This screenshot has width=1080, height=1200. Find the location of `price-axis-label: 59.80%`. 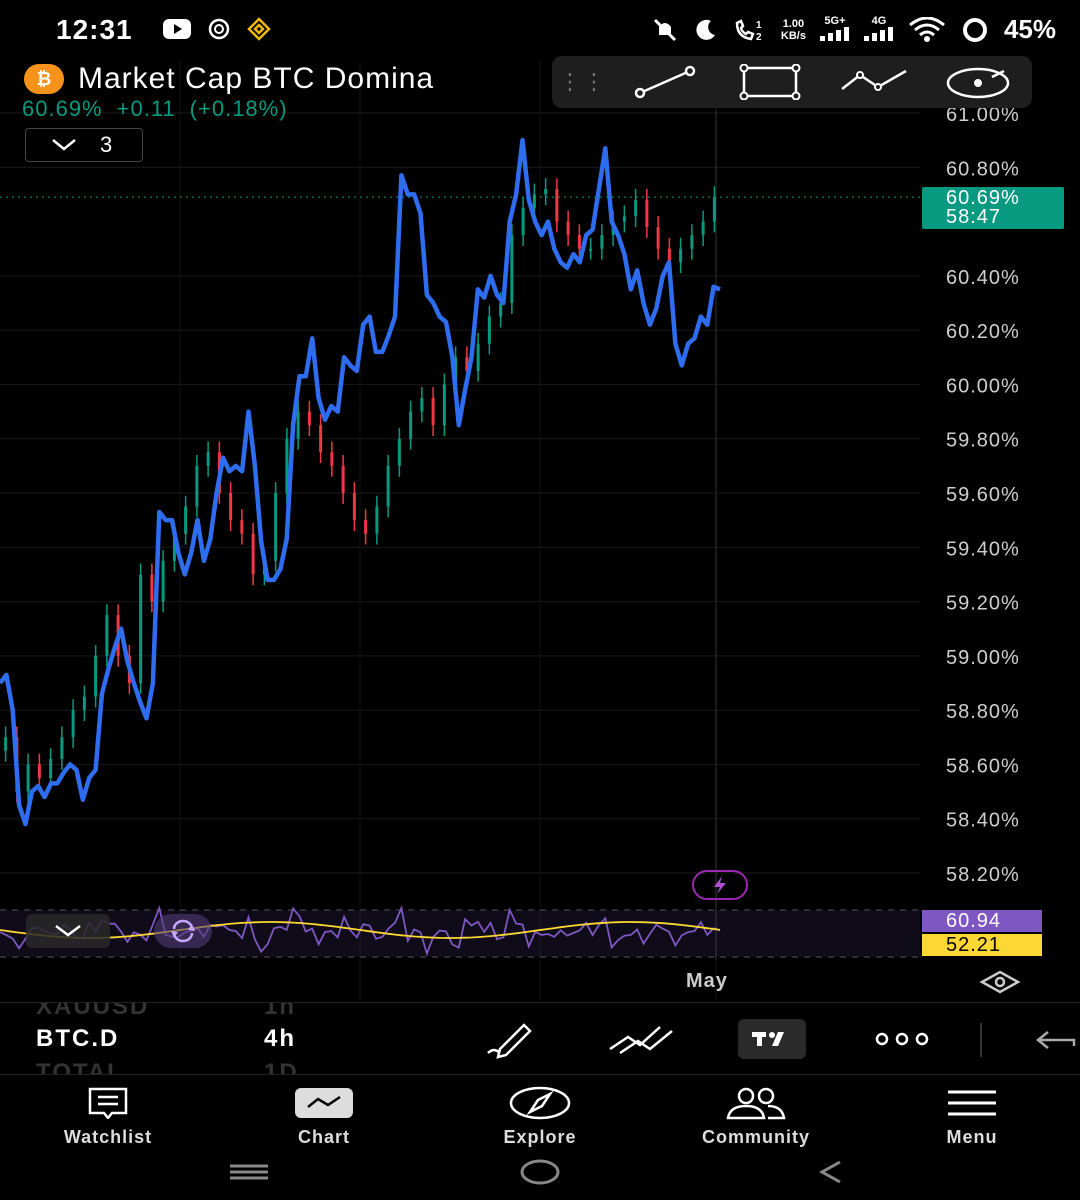

price-axis-label: 59.80% is located at coordinates (983, 441).